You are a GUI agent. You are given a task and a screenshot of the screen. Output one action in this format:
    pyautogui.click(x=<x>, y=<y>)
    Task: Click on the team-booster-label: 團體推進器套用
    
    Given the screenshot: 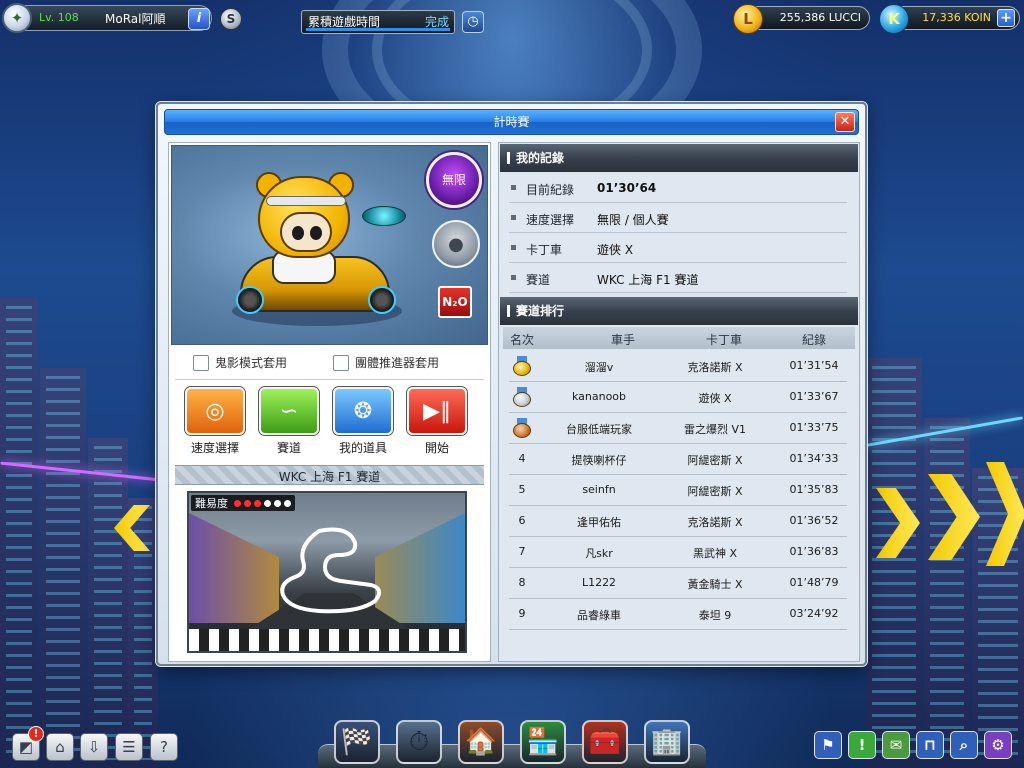 What is the action you would take?
    pyautogui.click(x=397, y=363)
    